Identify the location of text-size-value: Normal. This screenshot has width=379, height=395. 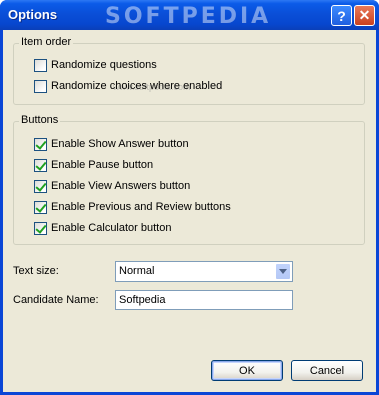
(137, 271).